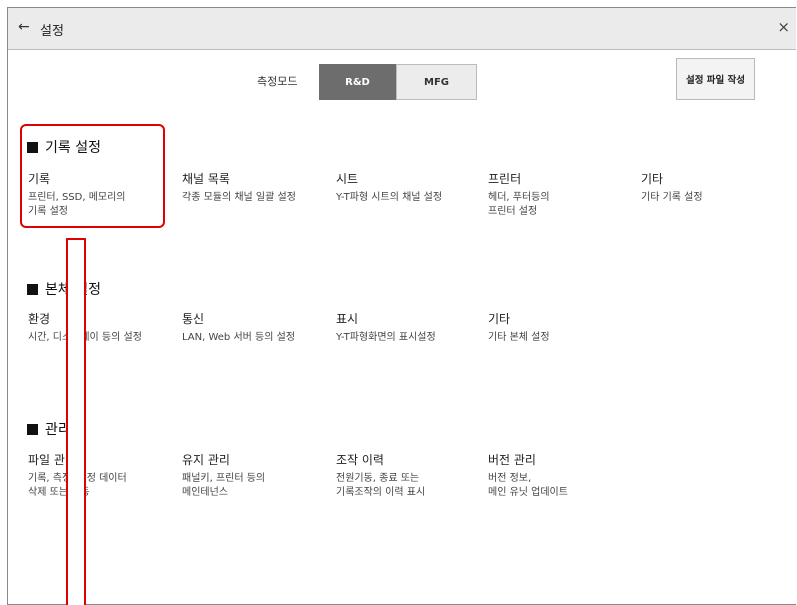 The width and height of the screenshot is (797, 605). Describe the element at coordinates (24, 27) in the screenshot. I see `back-arrow-icon: ←` at that location.